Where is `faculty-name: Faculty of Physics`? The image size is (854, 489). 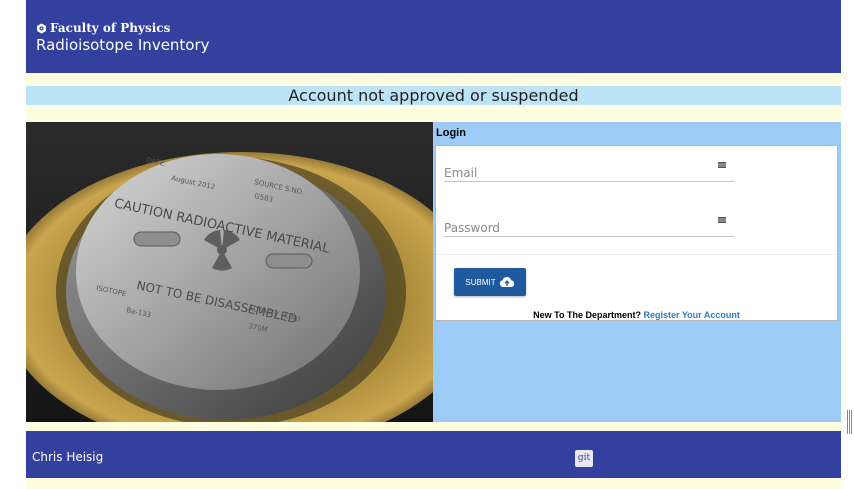
faculty-name: Faculty of Physics is located at coordinates (110, 28).